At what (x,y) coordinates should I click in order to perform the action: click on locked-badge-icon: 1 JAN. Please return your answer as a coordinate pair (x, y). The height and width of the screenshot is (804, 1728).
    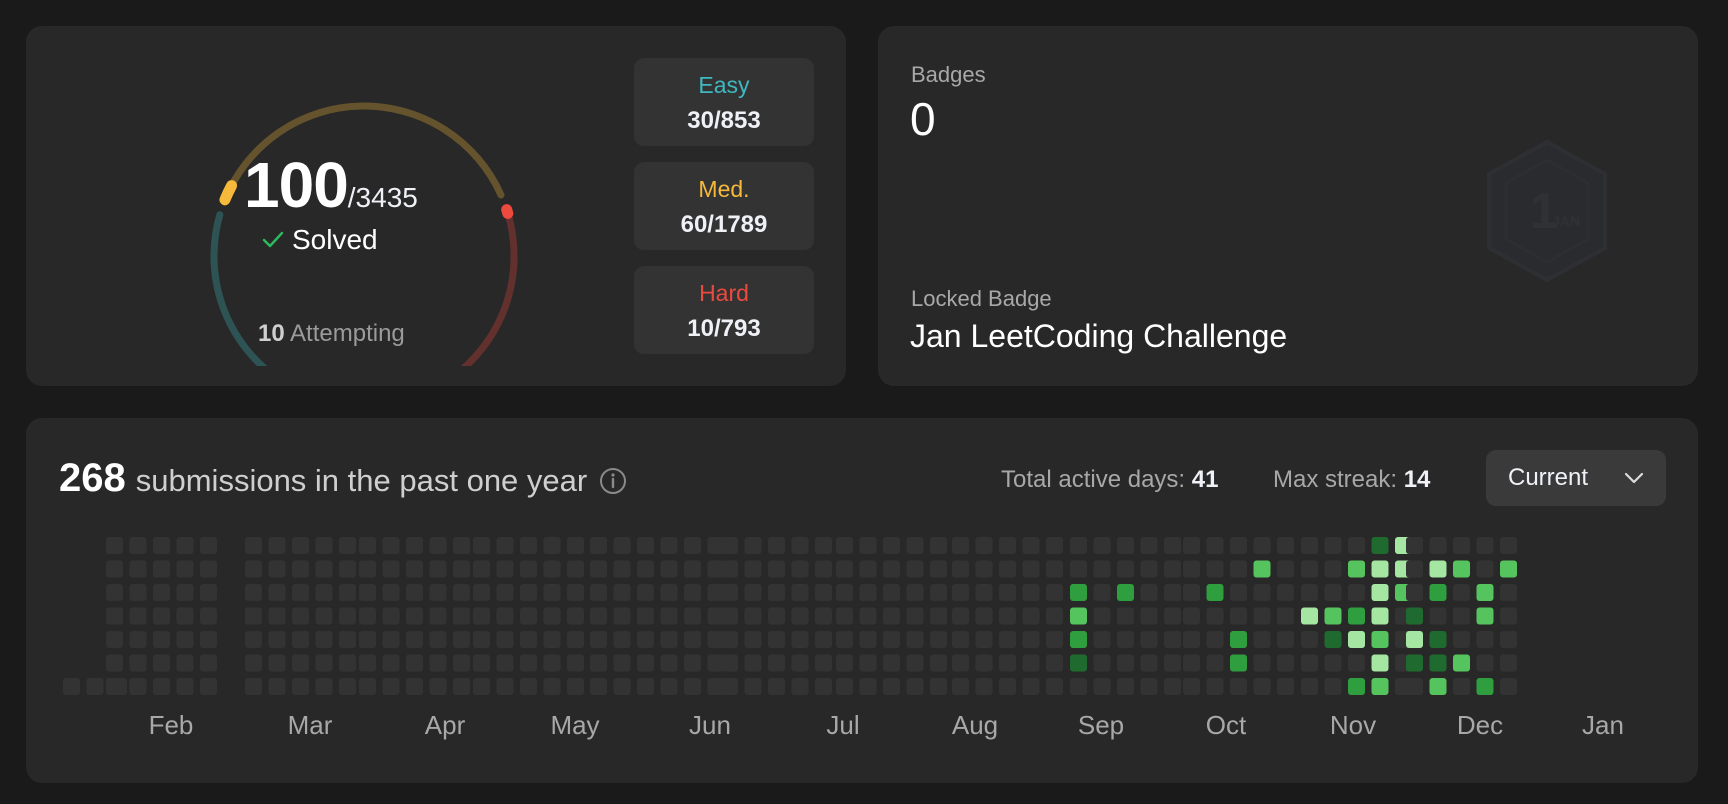
    Looking at the image, I should click on (1547, 211).